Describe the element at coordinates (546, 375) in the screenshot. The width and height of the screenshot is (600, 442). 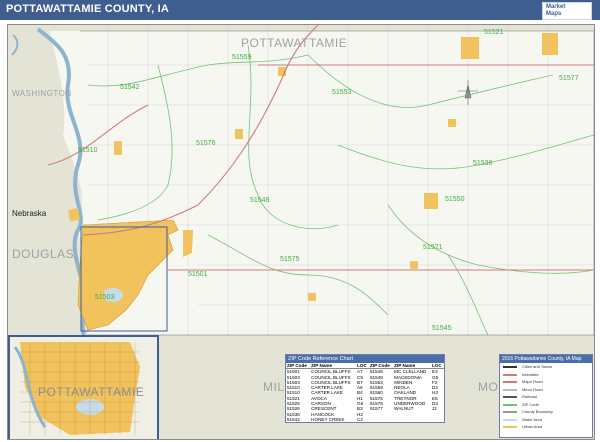
I see `legend-item: Interstate` at that location.